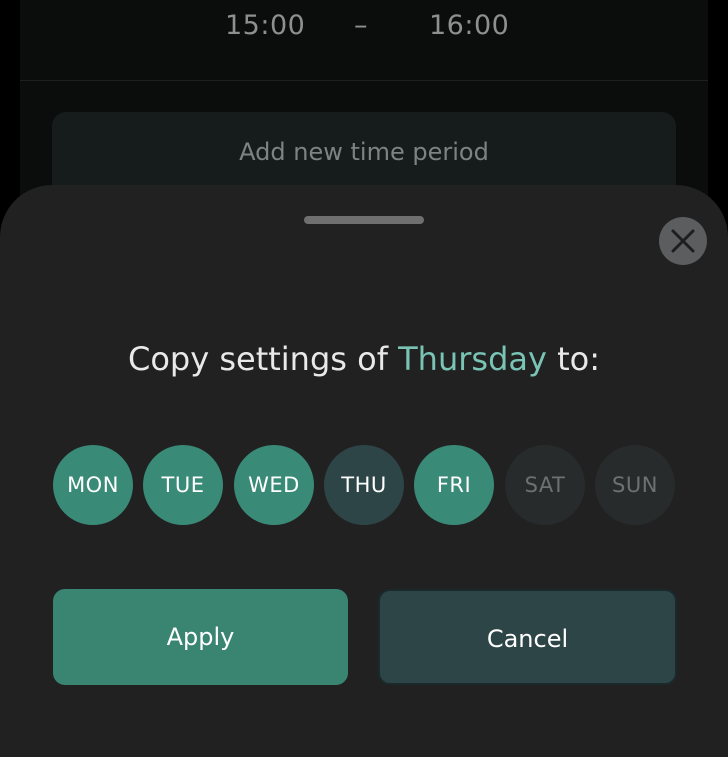 This screenshot has width=728, height=757. What do you see at coordinates (183, 485) in the screenshot?
I see `day-toggle-tue: TUE` at bounding box center [183, 485].